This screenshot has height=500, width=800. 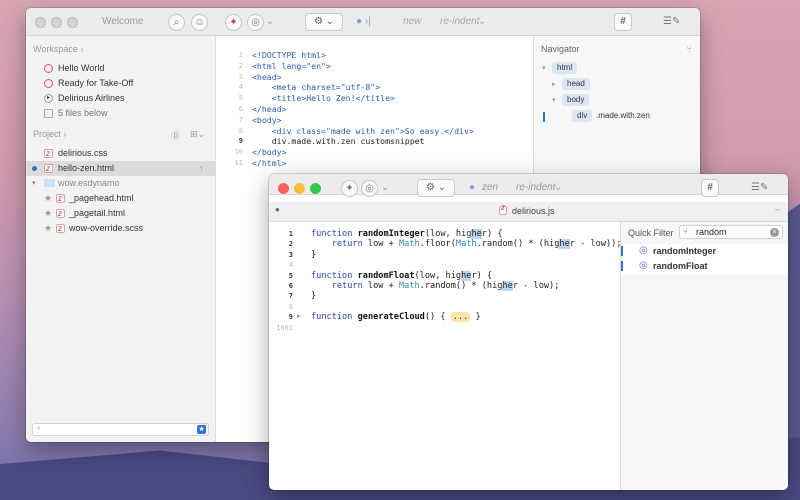 I want to click on clear-icon: ×, so click(x=774, y=232).